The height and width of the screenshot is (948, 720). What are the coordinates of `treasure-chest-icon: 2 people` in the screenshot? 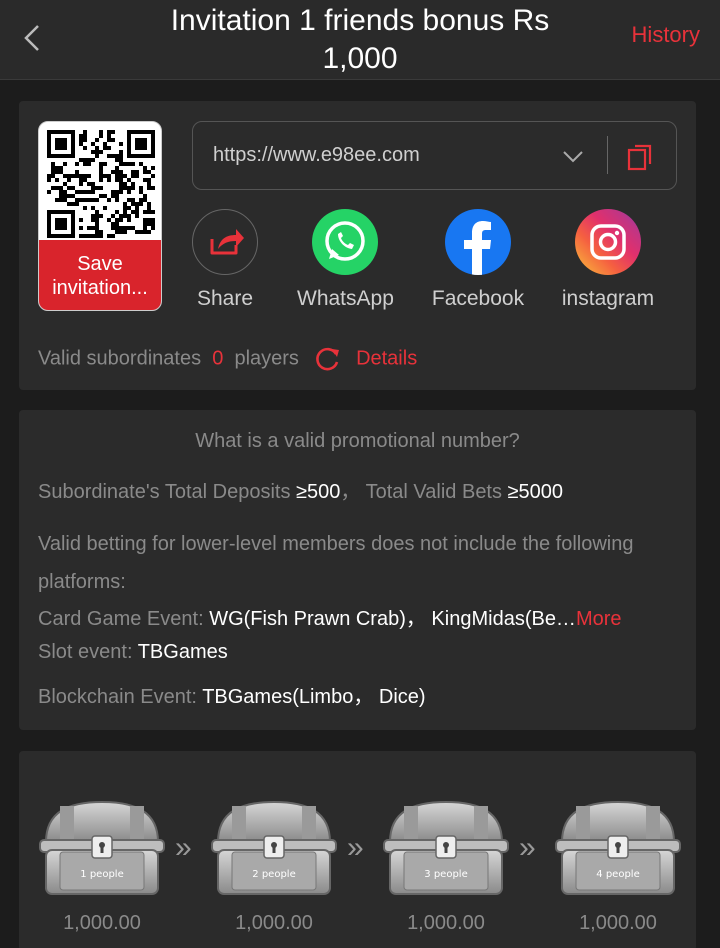 It's located at (274, 847).